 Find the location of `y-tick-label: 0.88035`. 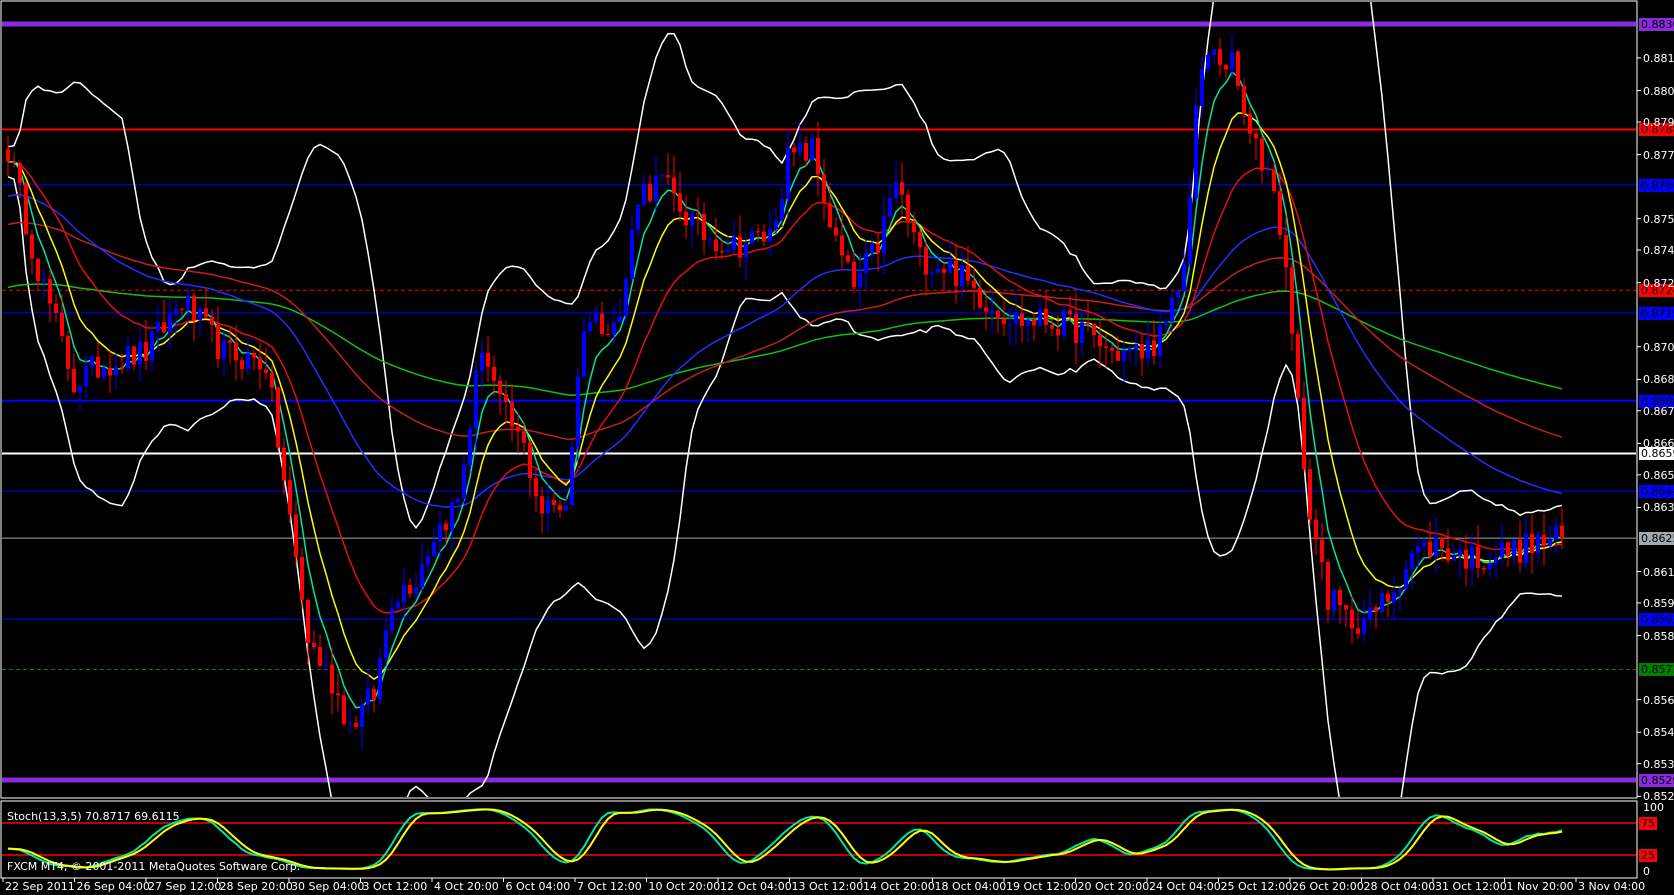

y-tick-label: 0.88035 is located at coordinates (1658, 91).